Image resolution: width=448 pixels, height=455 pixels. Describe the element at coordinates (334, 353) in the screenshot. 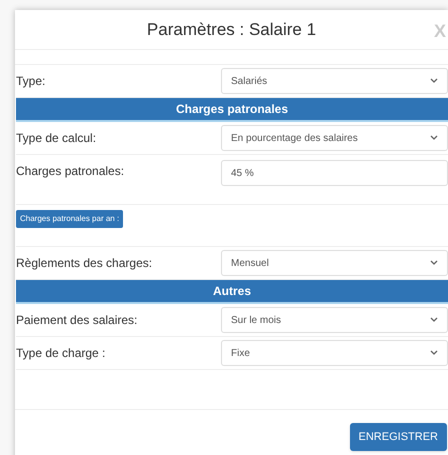

I see `select-field: Fixe` at that location.